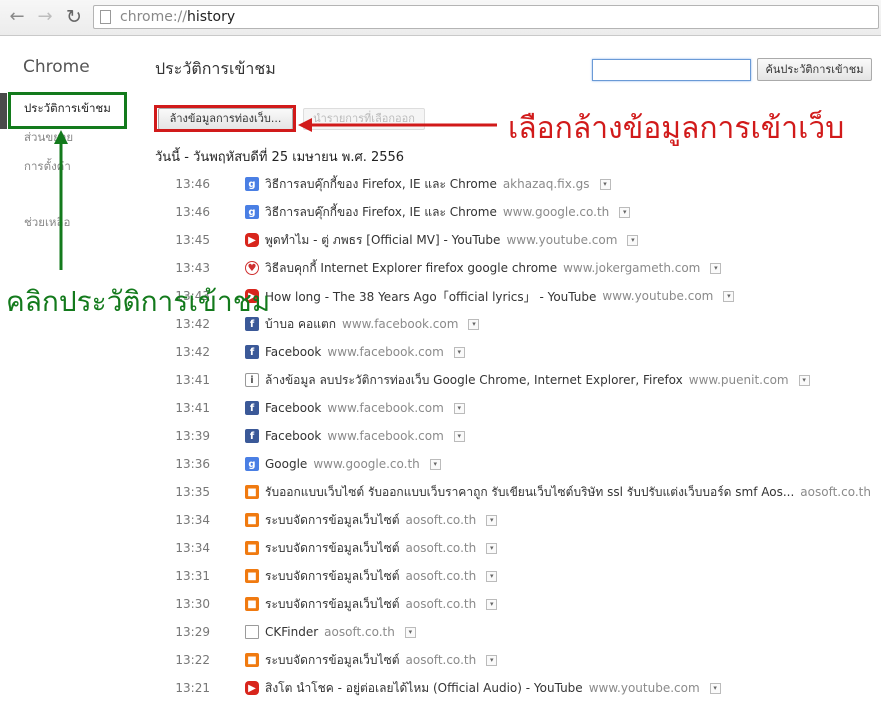 This screenshot has height=703, width=881. I want to click on sidebar-item-help: ช่วยเหลือ, so click(47, 223).